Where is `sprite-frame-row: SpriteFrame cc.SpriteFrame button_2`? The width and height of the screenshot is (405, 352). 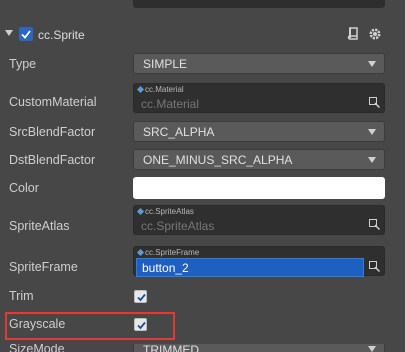 sprite-frame-row: SpriteFrame cc.SpriteFrame button_2 is located at coordinates (202, 263).